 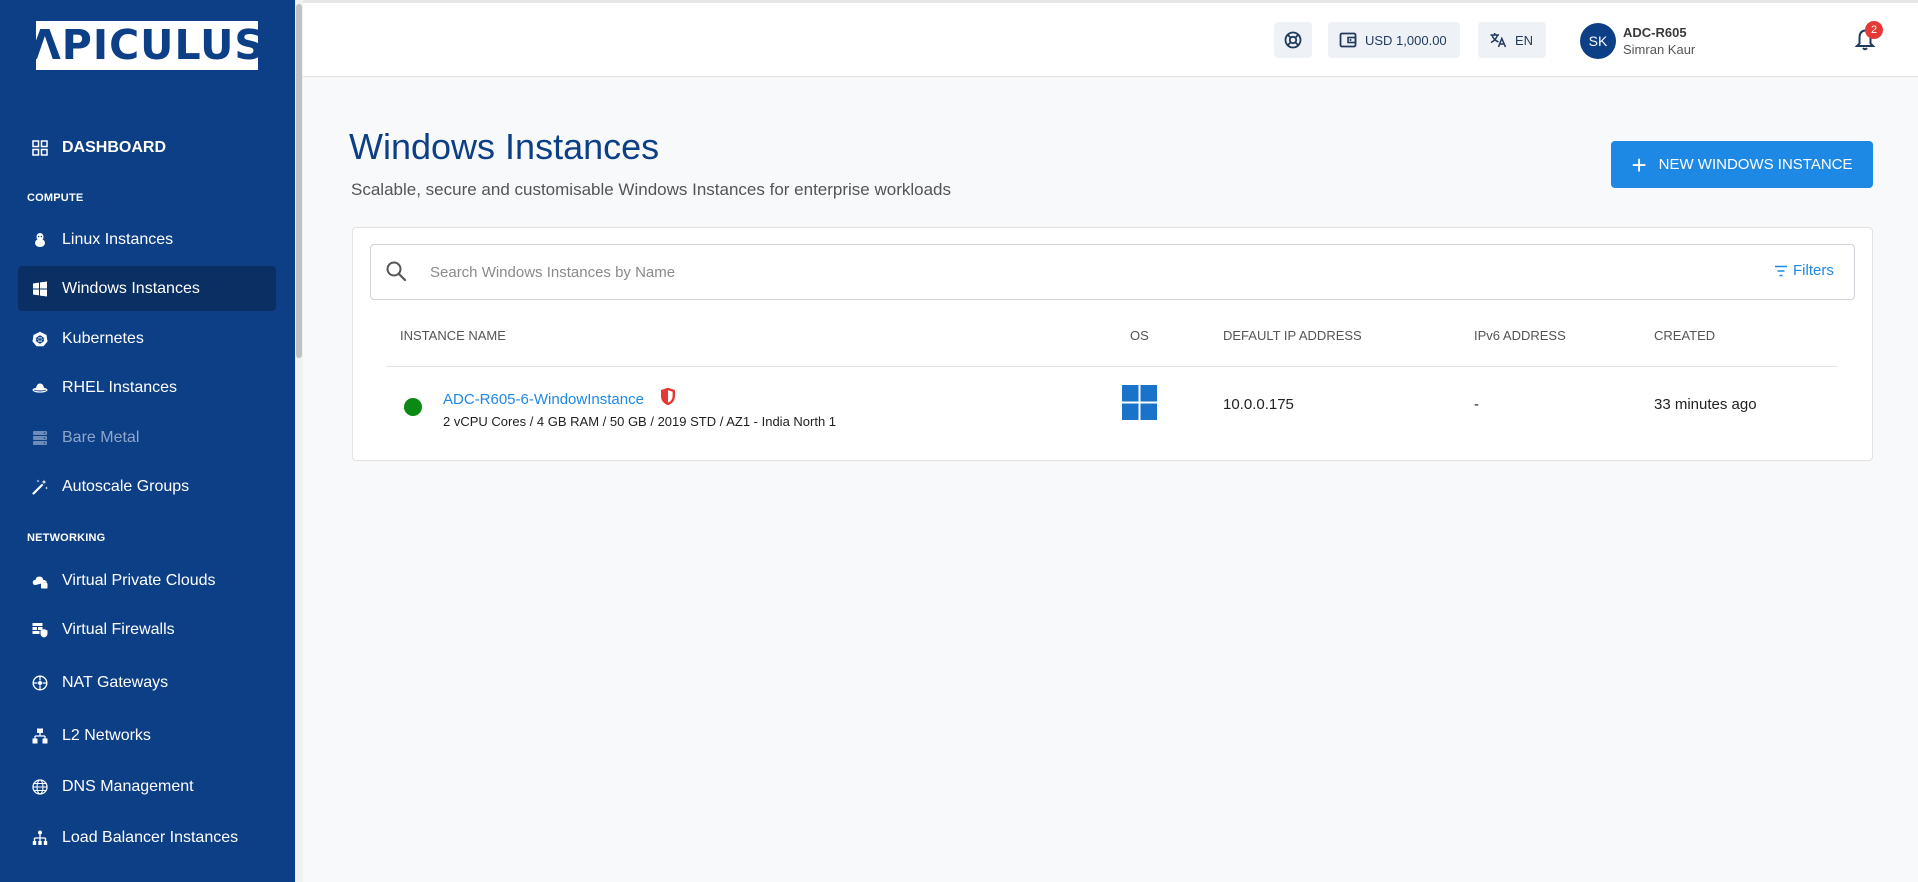 I want to click on apiculus-logo: ΛPICULUS, so click(x=146, y=45).